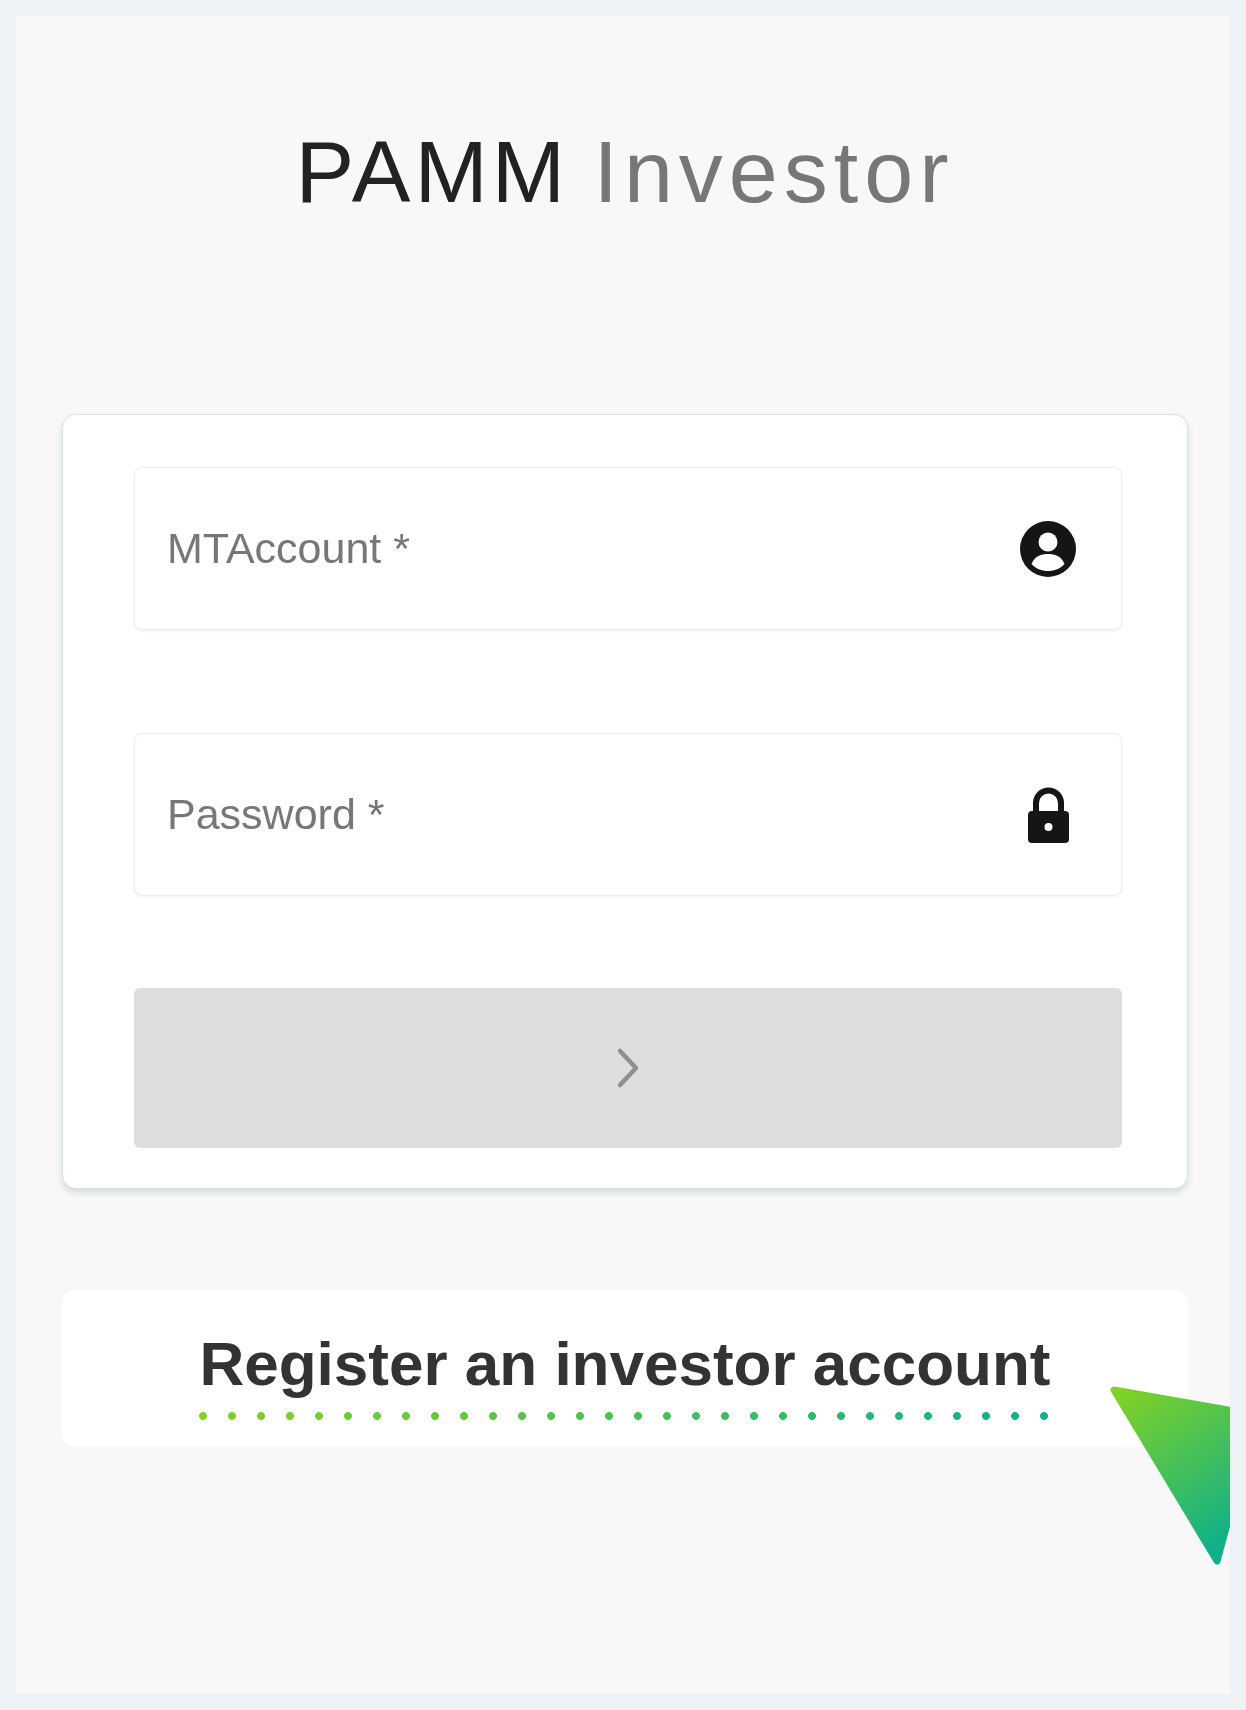 This screenshot has width=1246, height=1710. I want to click on password-field: Password *, so click(628, 814).